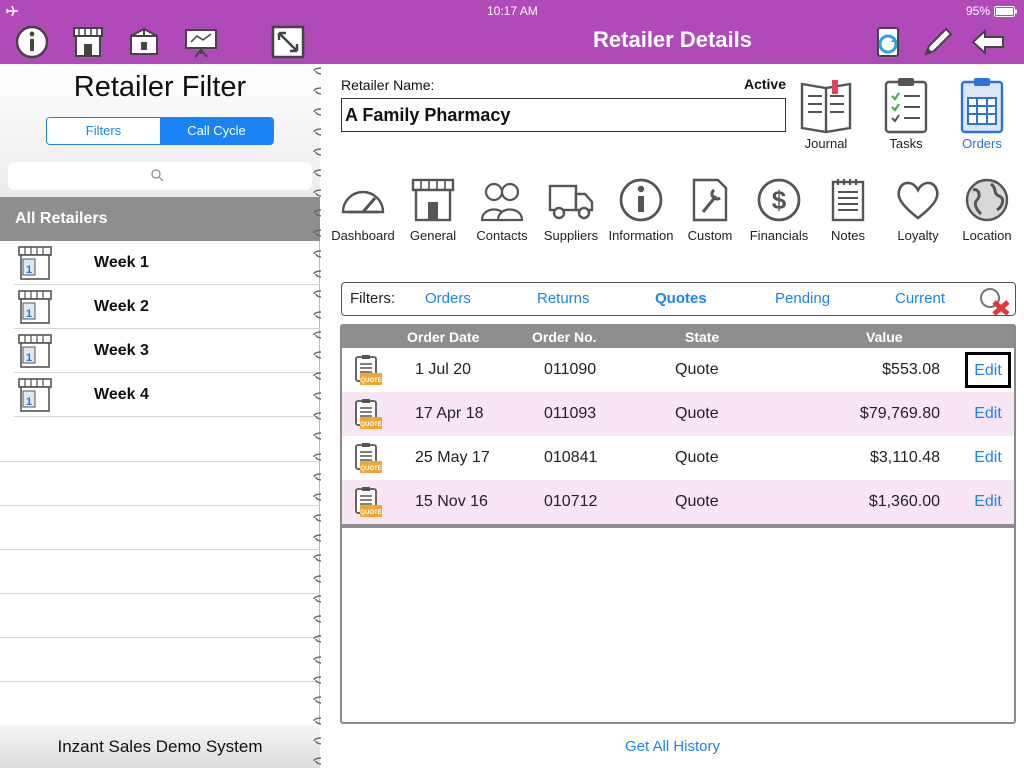 This screenshot has width=1024, height=768. What do you see at coordinates (160, 87) in the screenshot?
I see `filter-title: Retailer Filter` at bounding box center [160, 87].